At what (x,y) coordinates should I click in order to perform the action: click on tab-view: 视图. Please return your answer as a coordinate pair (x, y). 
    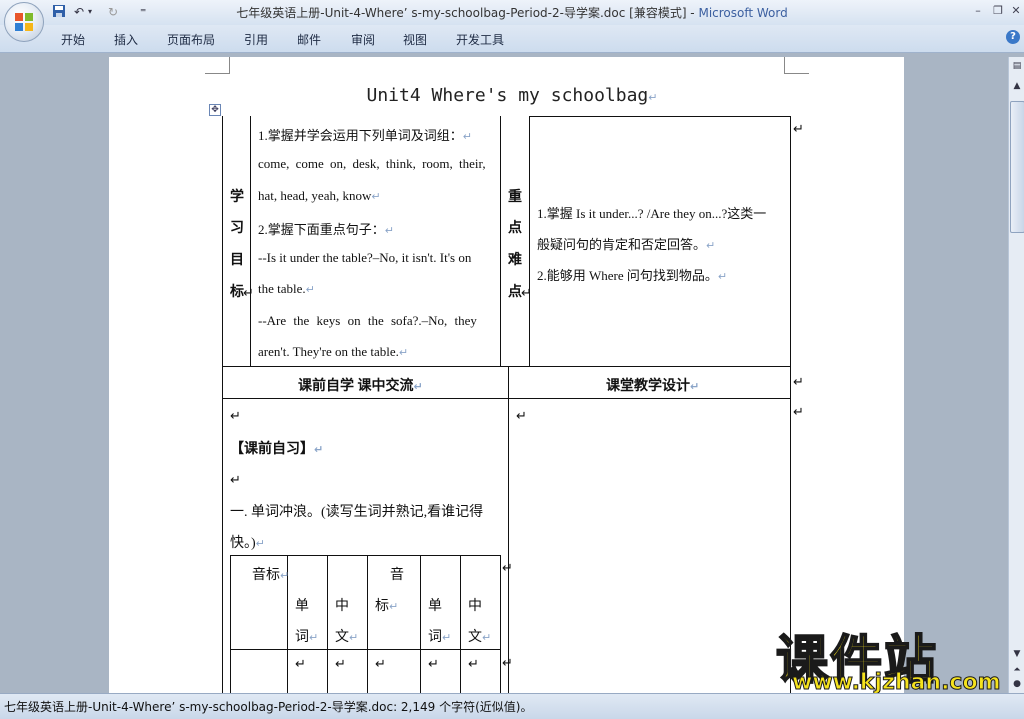
    Looking at the image, I should click on (415, 39).